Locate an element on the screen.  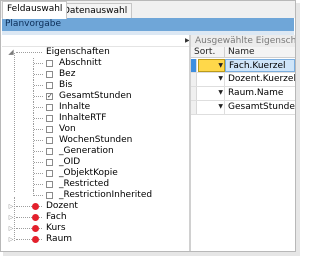
tree-property-row: _ObjektKopie is located at coordinates (95, 173).